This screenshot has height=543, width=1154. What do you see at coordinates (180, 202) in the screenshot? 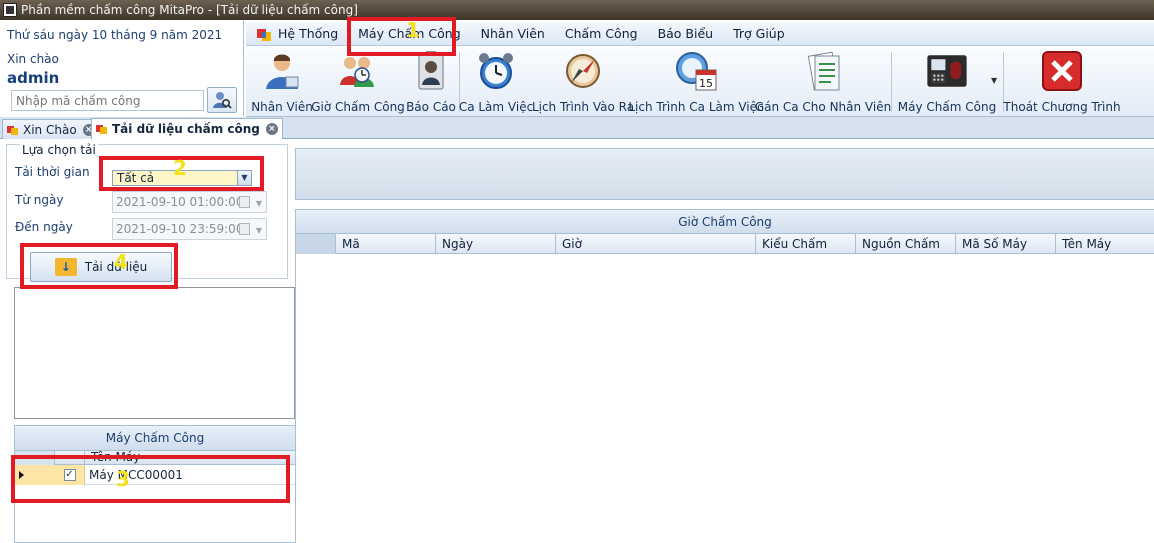
I see `from-date-value: 2021-09-10 01:00:00` at bounding box center [180, 202].